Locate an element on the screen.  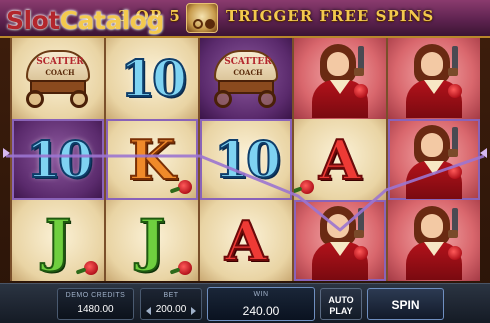
reel-4: A is located at coordinates (340, 159).